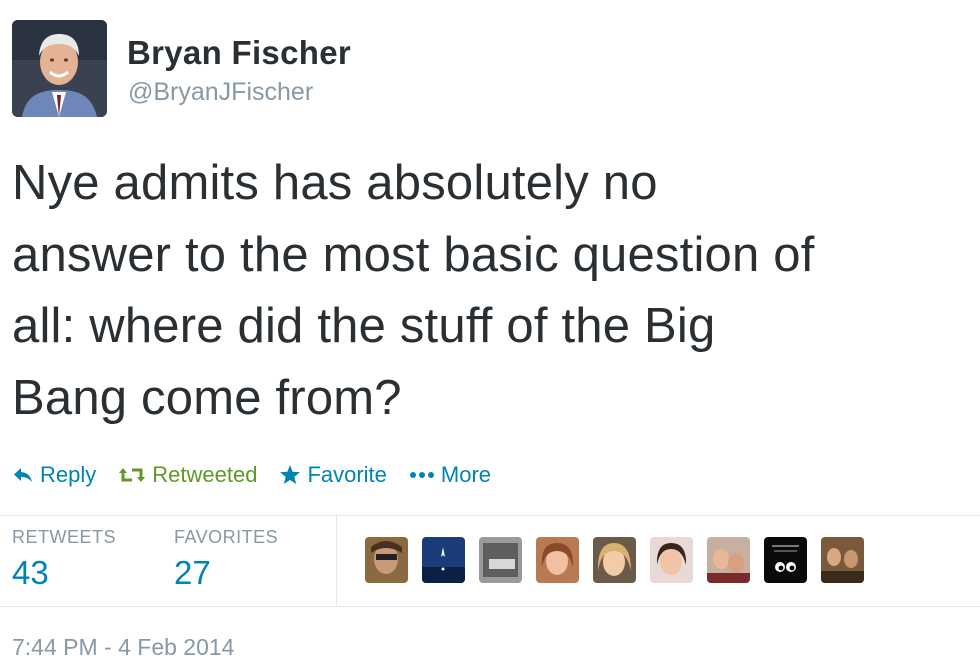  Describe the element at coordinates (364, 326) in the screenshot. I see `tweet-text-line: all: where did the stuff of the Big` at that location.